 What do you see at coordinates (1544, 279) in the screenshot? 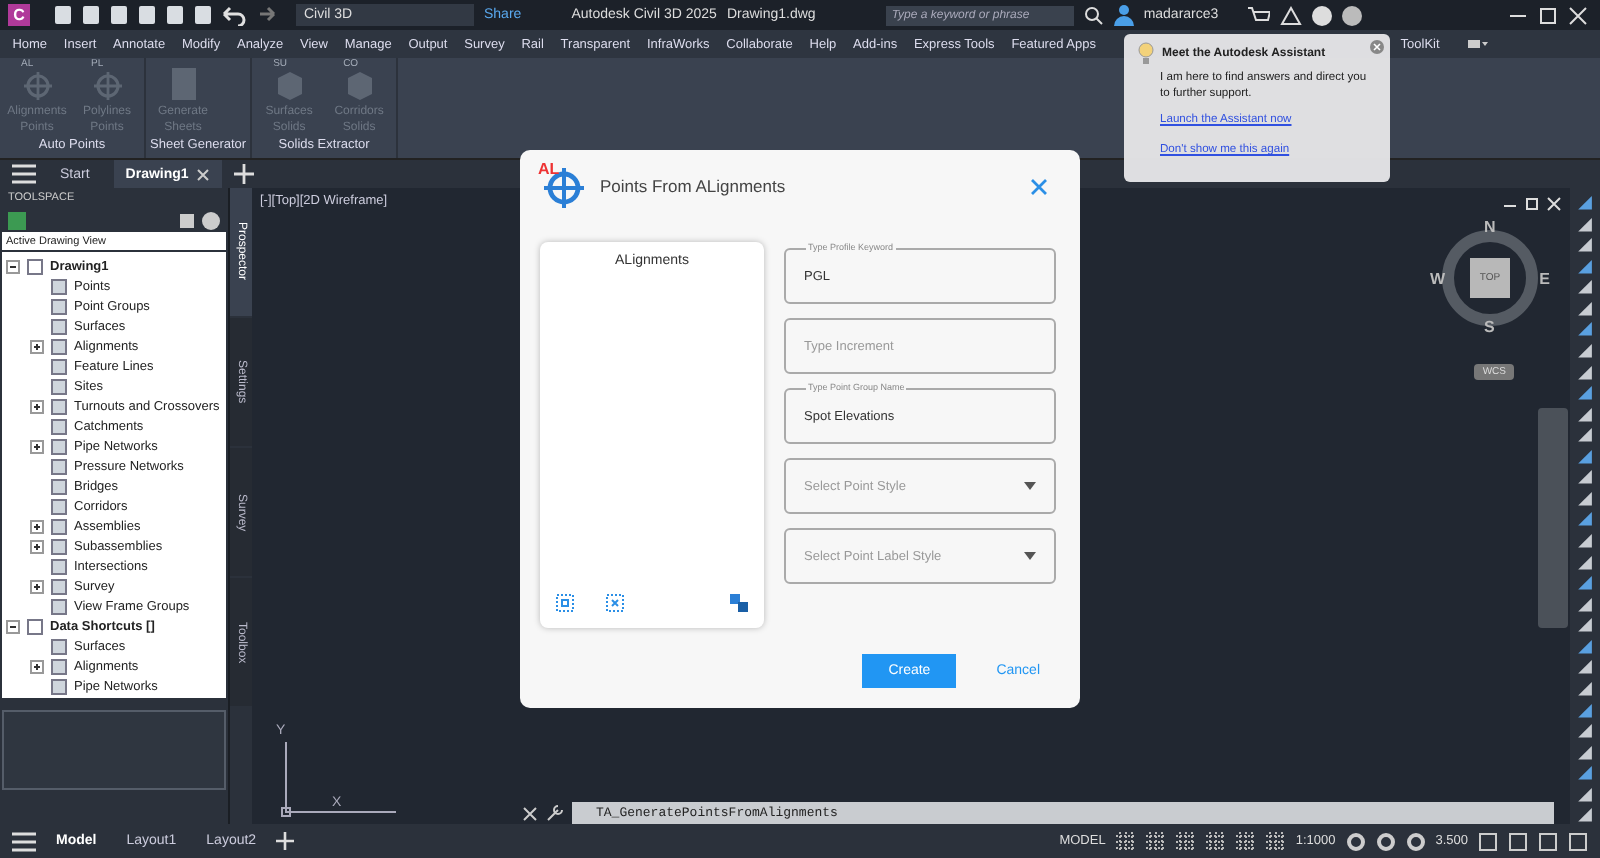
I see `compass-label: E` at bounding box center [1544, 279].